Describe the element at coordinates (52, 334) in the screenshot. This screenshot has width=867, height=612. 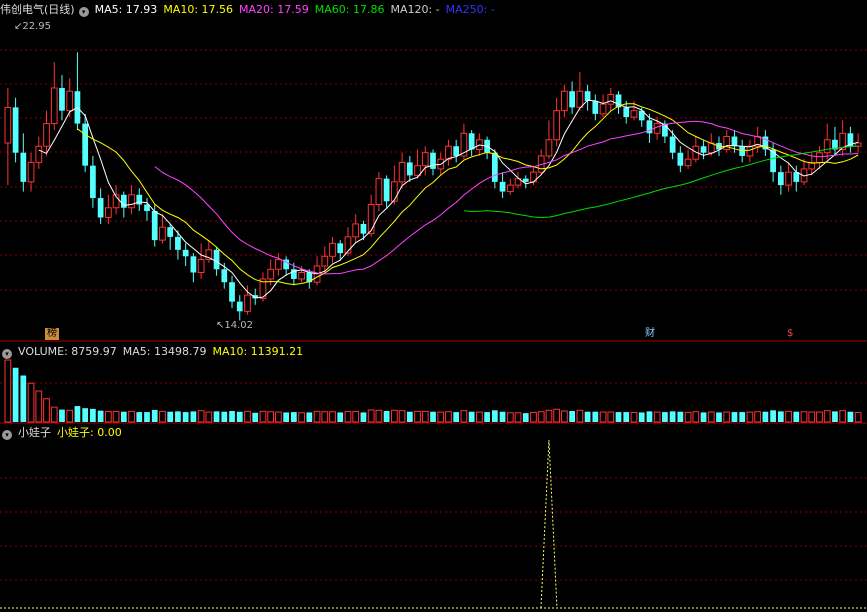
I see `bang-marker: 榜` at that location.